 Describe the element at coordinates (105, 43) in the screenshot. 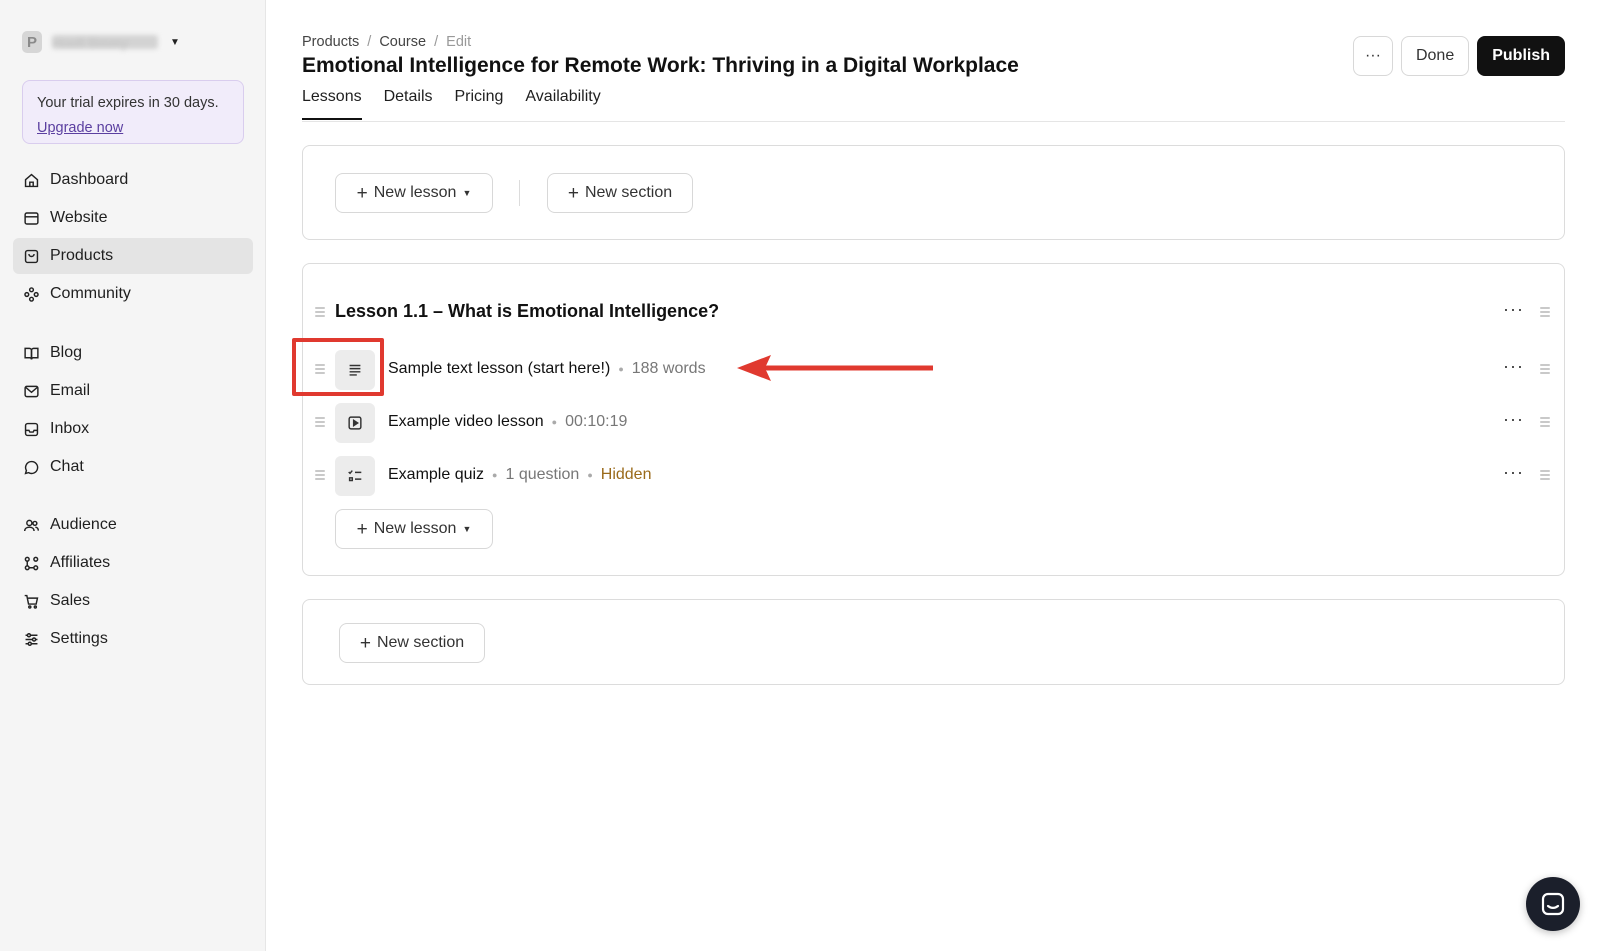

I see `workspace-name: Hoofi Bmmy` at that location.